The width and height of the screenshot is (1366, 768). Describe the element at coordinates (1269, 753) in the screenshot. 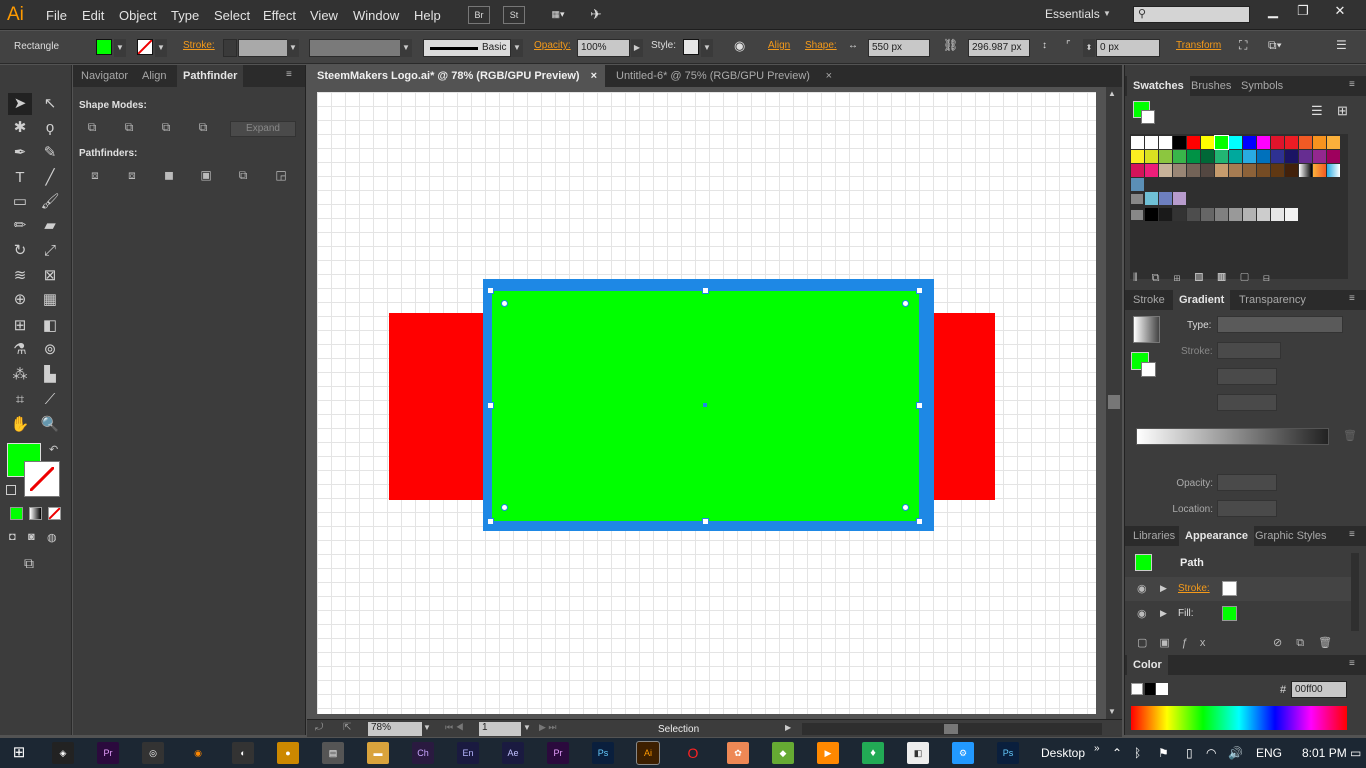

I see `language-indicator: ENG` at that location.